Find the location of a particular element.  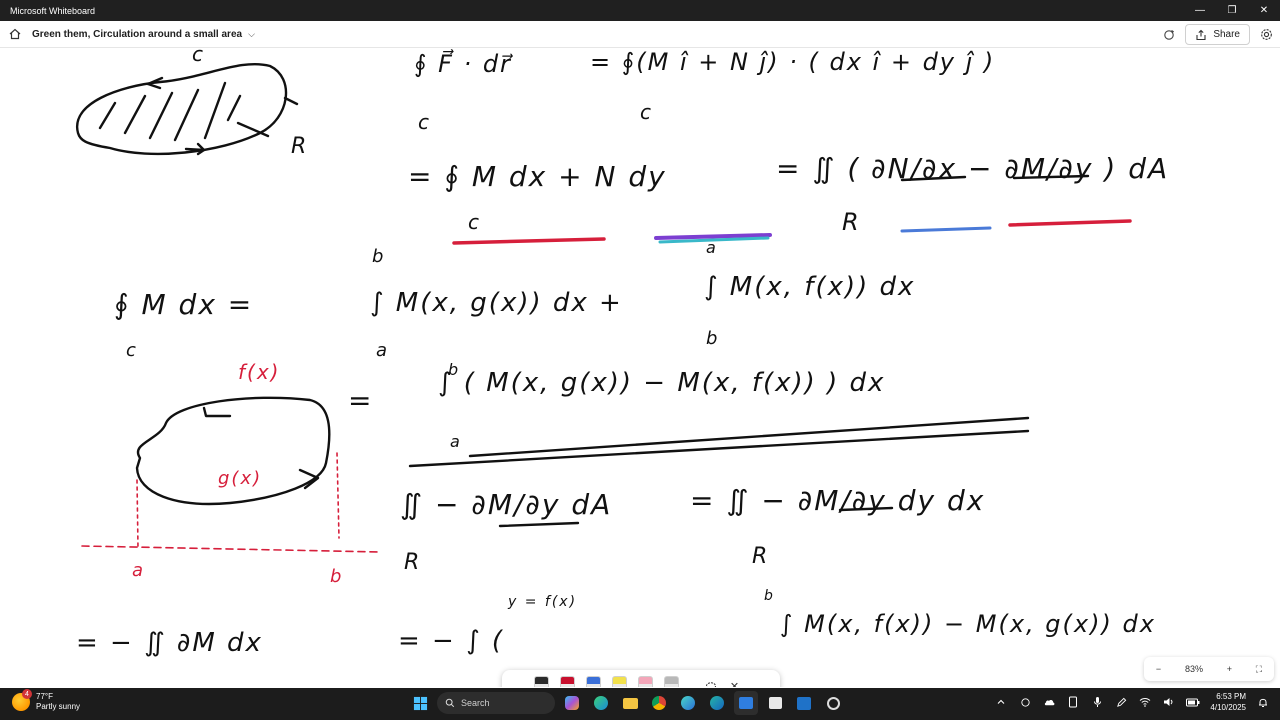

wifi-icon is located at coordinates (1145, 702).